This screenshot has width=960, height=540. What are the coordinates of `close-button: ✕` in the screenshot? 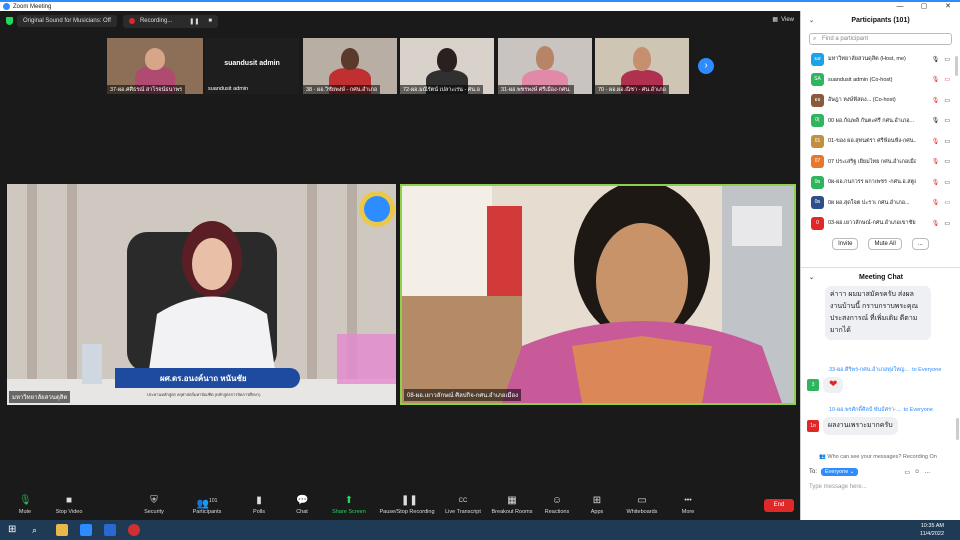 It's located at (948, 6).